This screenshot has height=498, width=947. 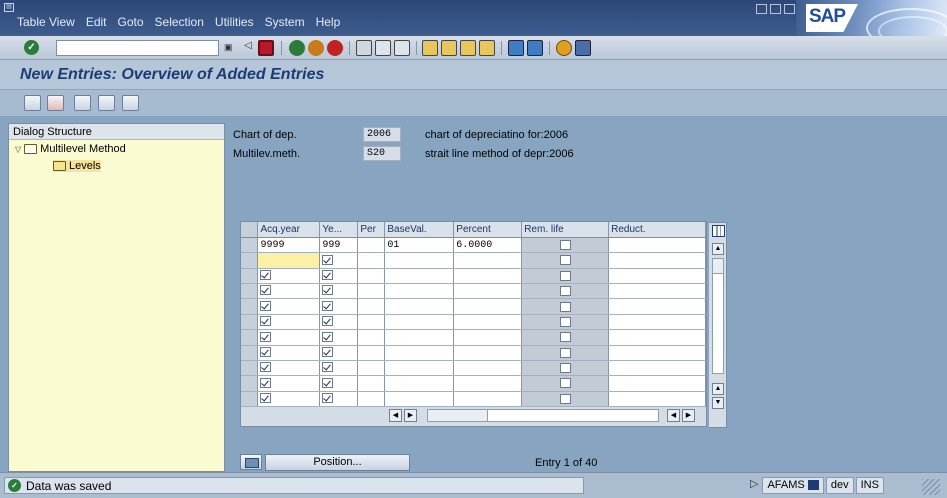 What do you see at coordinates (383, 48) in the screenshot?
I see `find-icon` at bounding box center [383, 48].